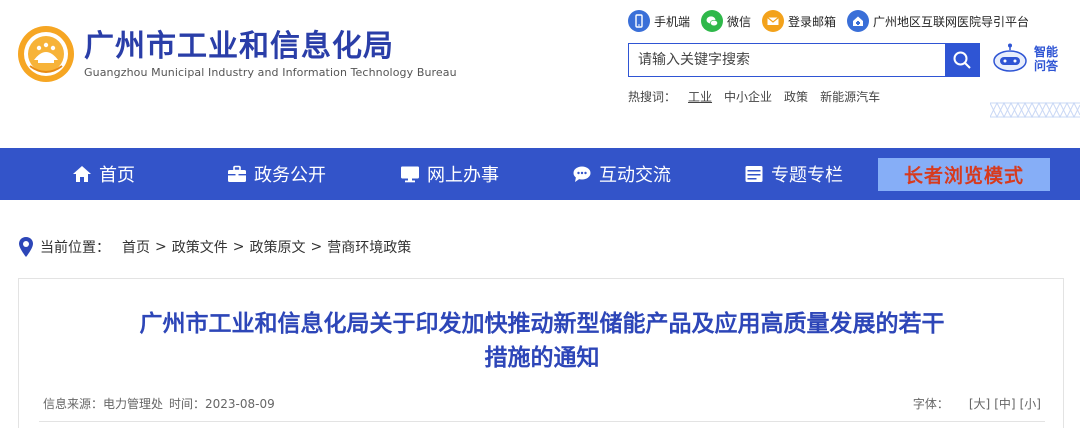 The image size is (1080, 428). I want to click on ai-assistant-label: 智能问答, so click(1046, 59).